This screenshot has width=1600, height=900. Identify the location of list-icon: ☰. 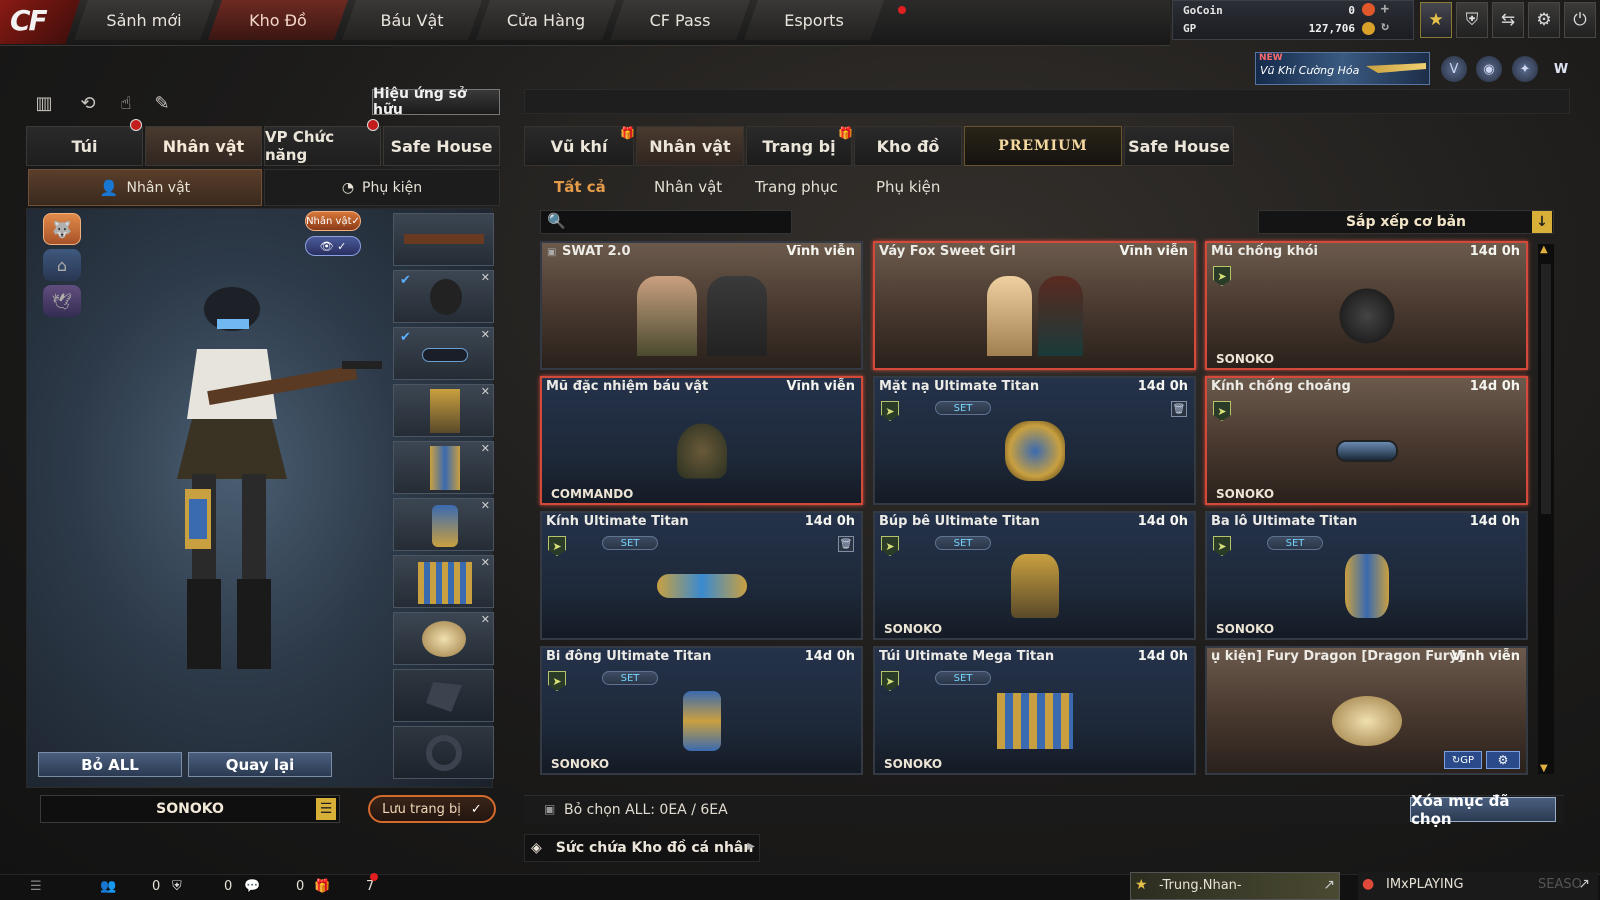
(36, 886).